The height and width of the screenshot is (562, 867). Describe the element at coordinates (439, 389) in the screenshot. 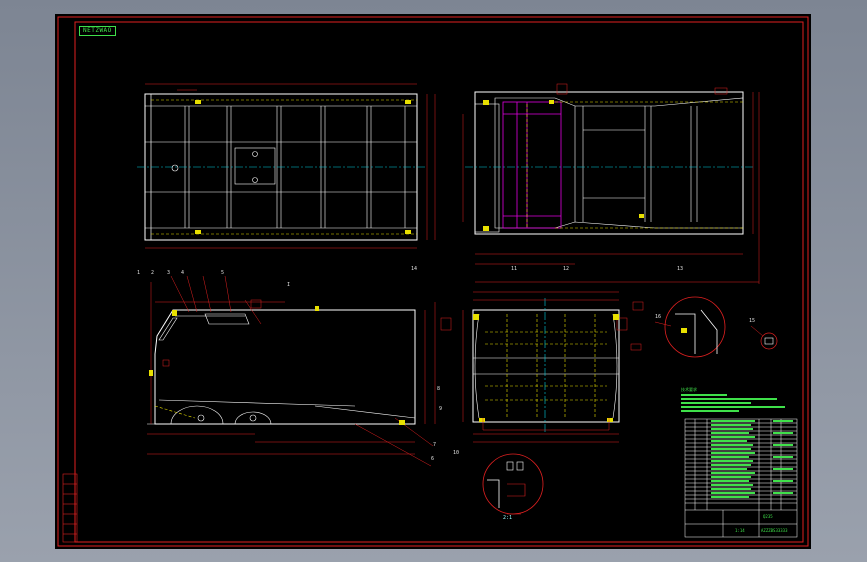

I see `part-number-label: 8` at that location.